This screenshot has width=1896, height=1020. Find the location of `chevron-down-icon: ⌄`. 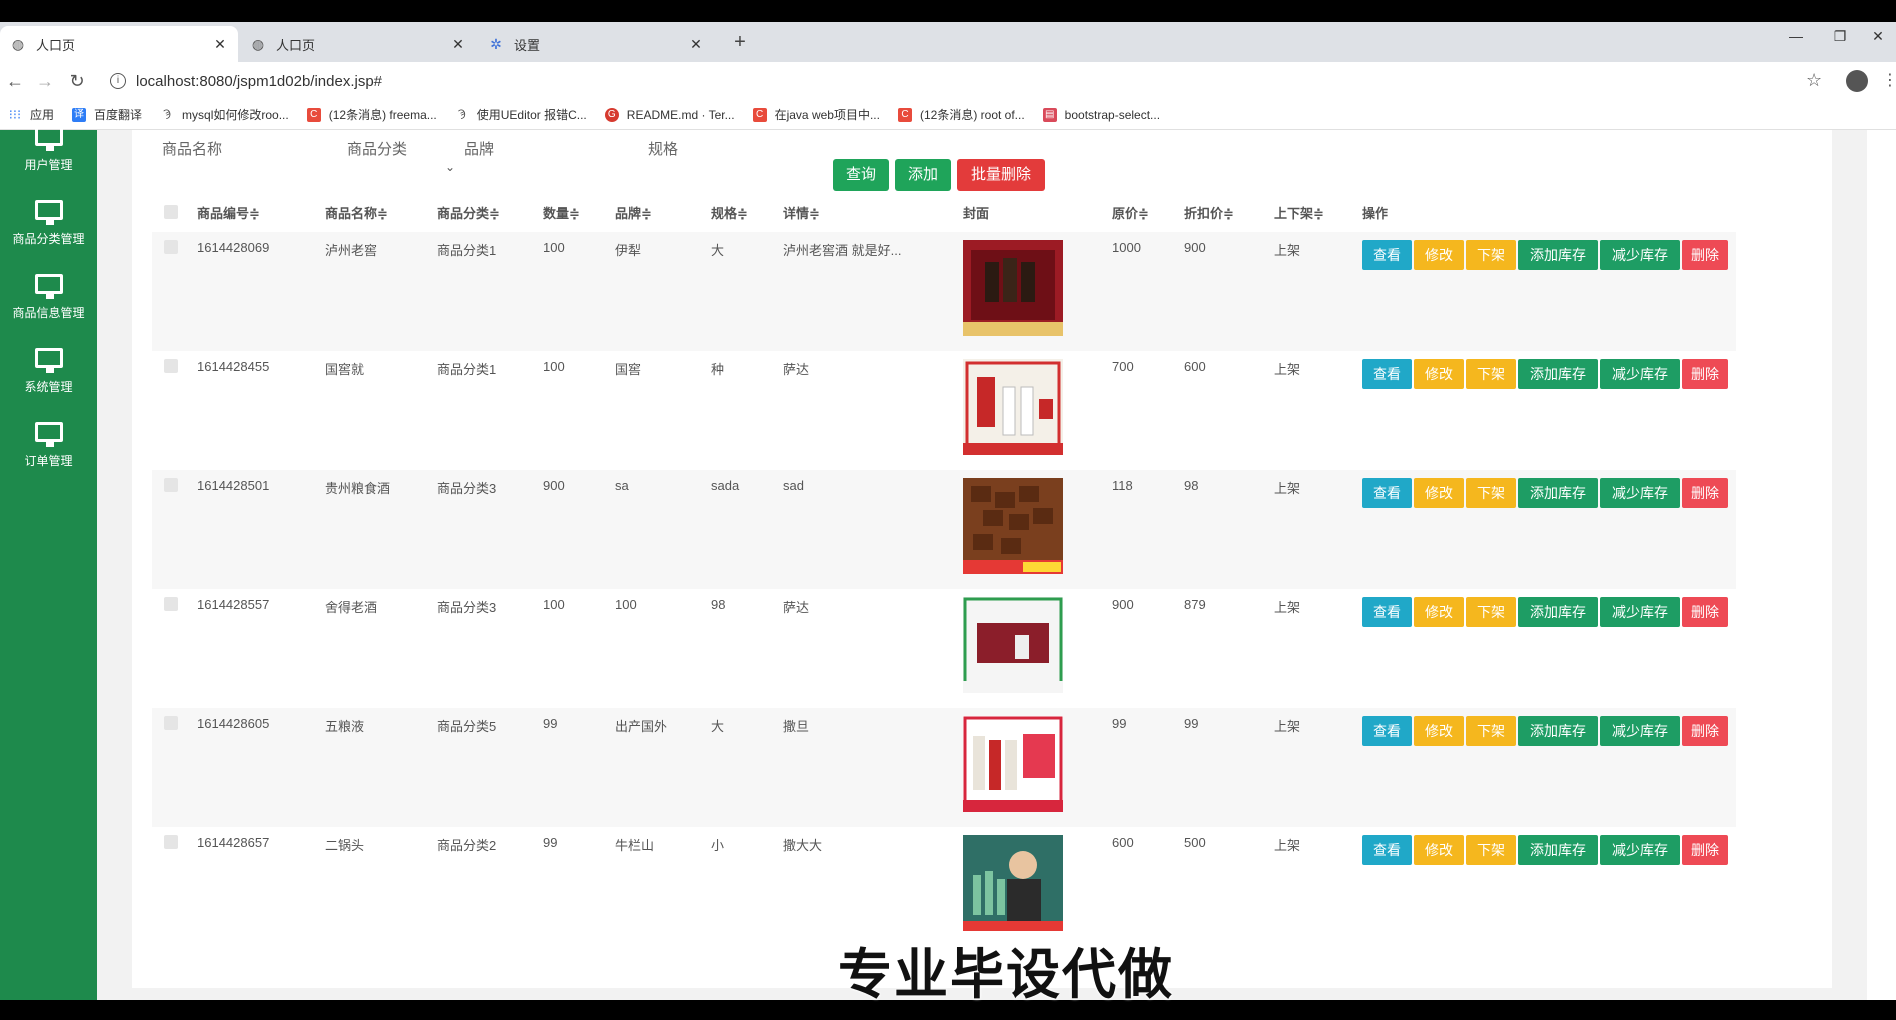

chevron-down-icon: ⌄ is located at coordinates (450, 167).